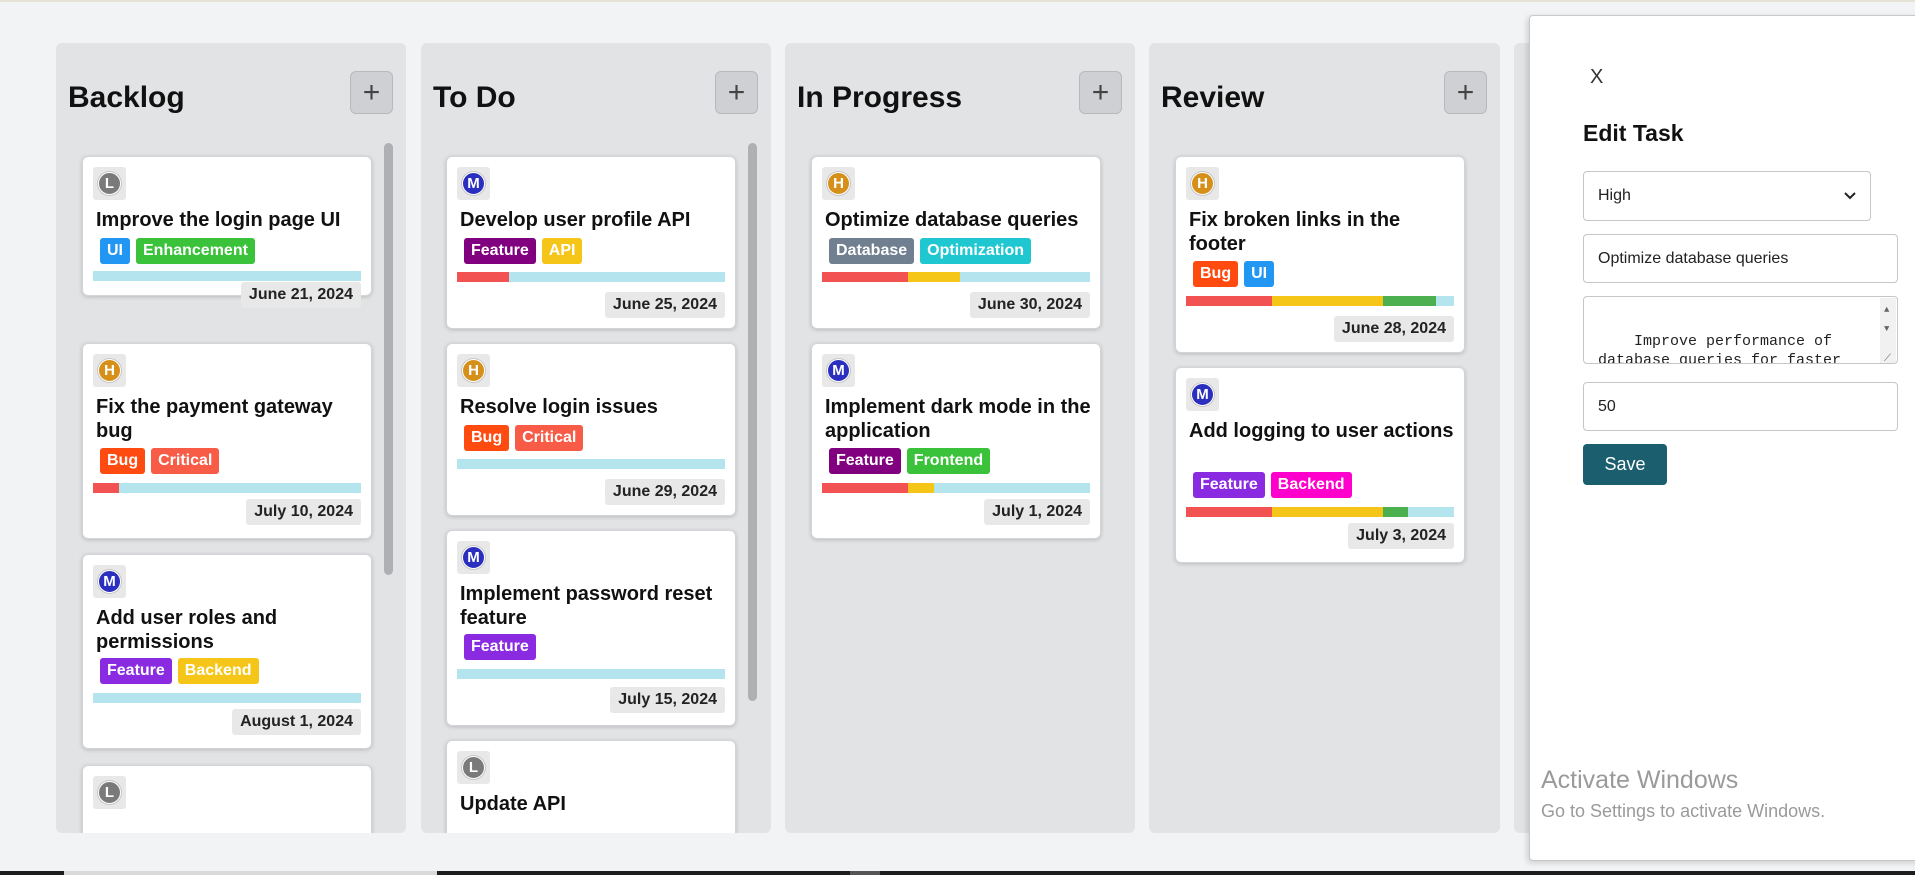 This screenshot has width=1915, height=875. I want to click on due-date: August 1, 2024, so click(296, 722).